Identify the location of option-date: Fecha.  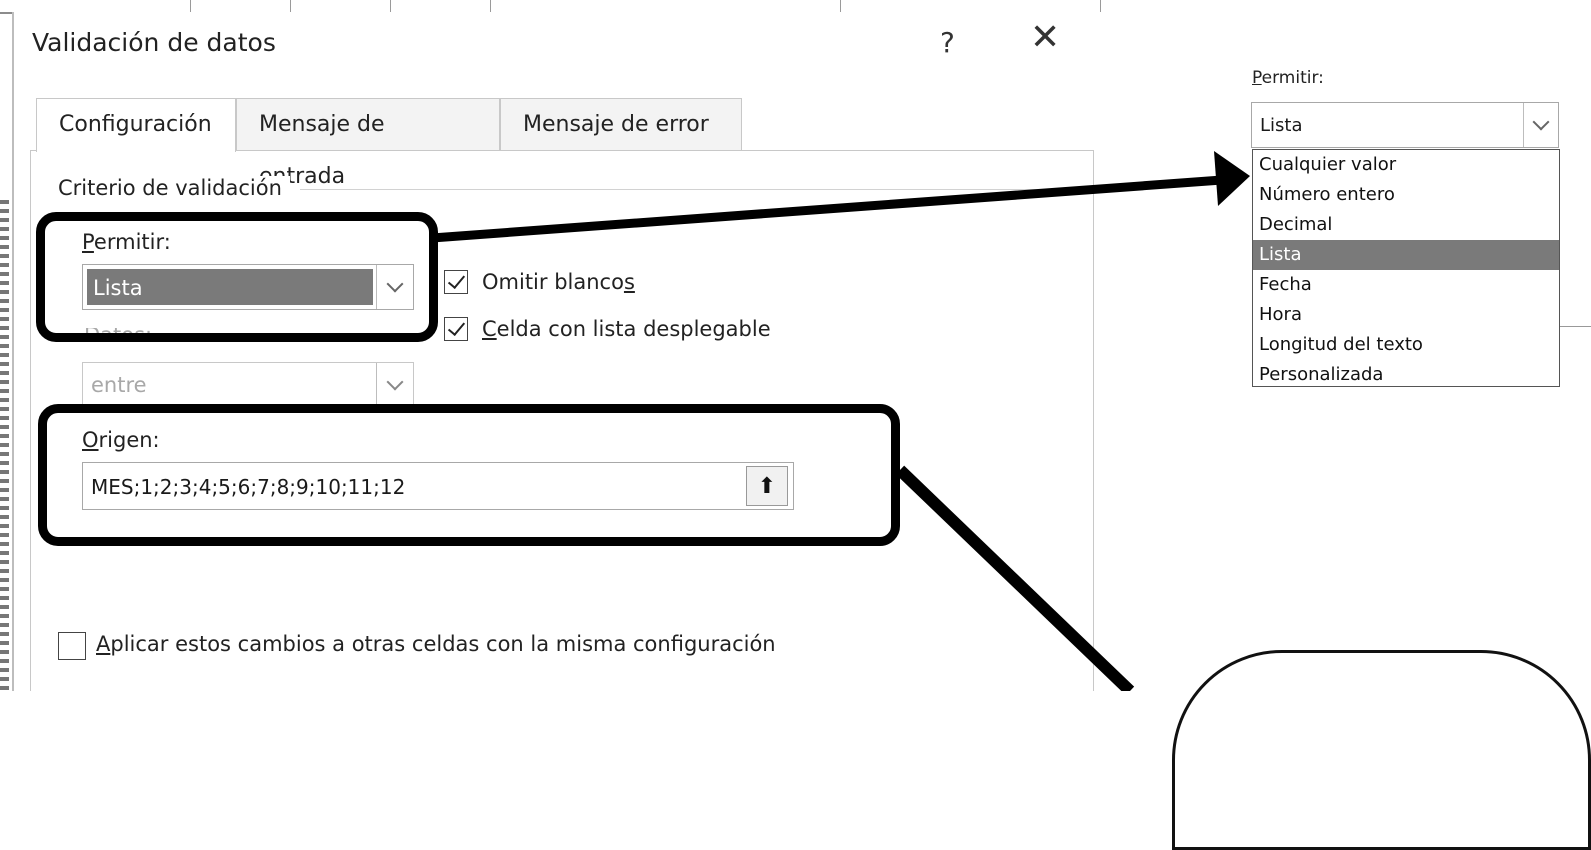
(1406, 285).